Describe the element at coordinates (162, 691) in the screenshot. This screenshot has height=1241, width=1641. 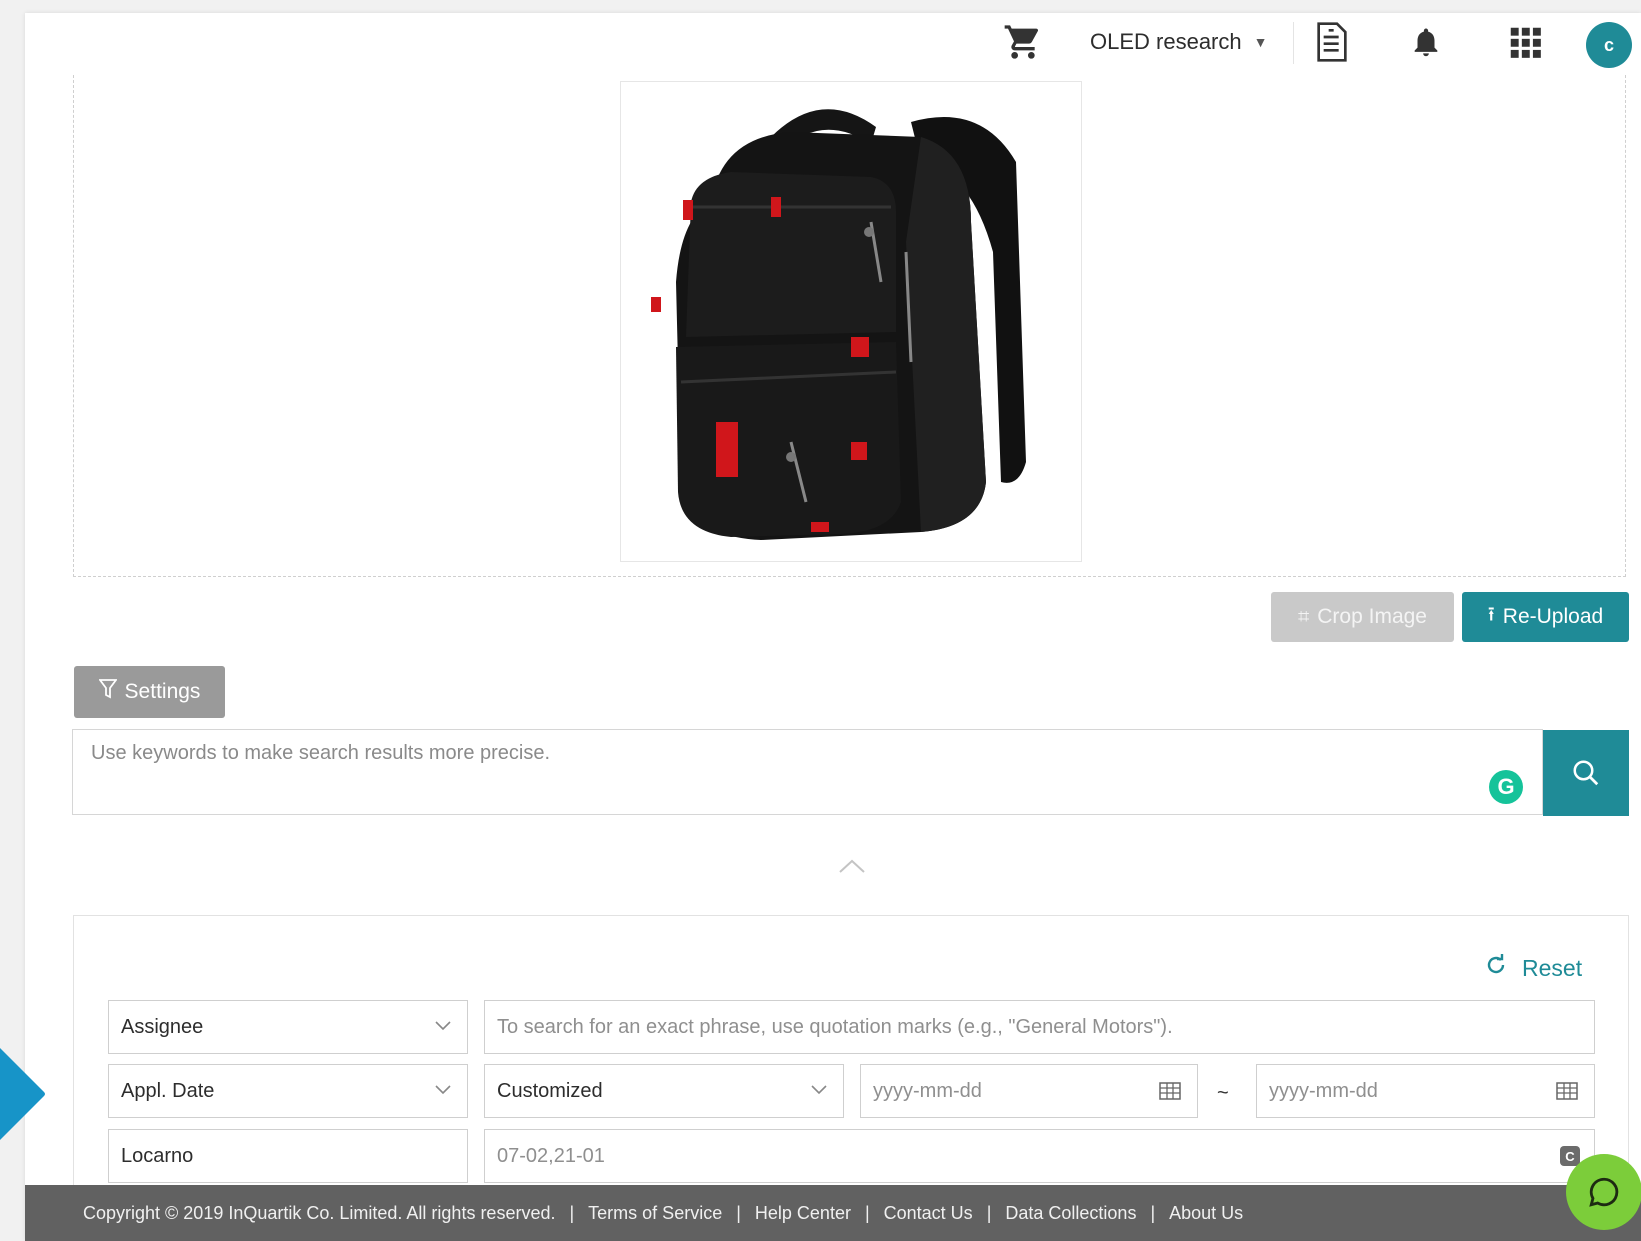
I see `settings-label: Settings` at that location.